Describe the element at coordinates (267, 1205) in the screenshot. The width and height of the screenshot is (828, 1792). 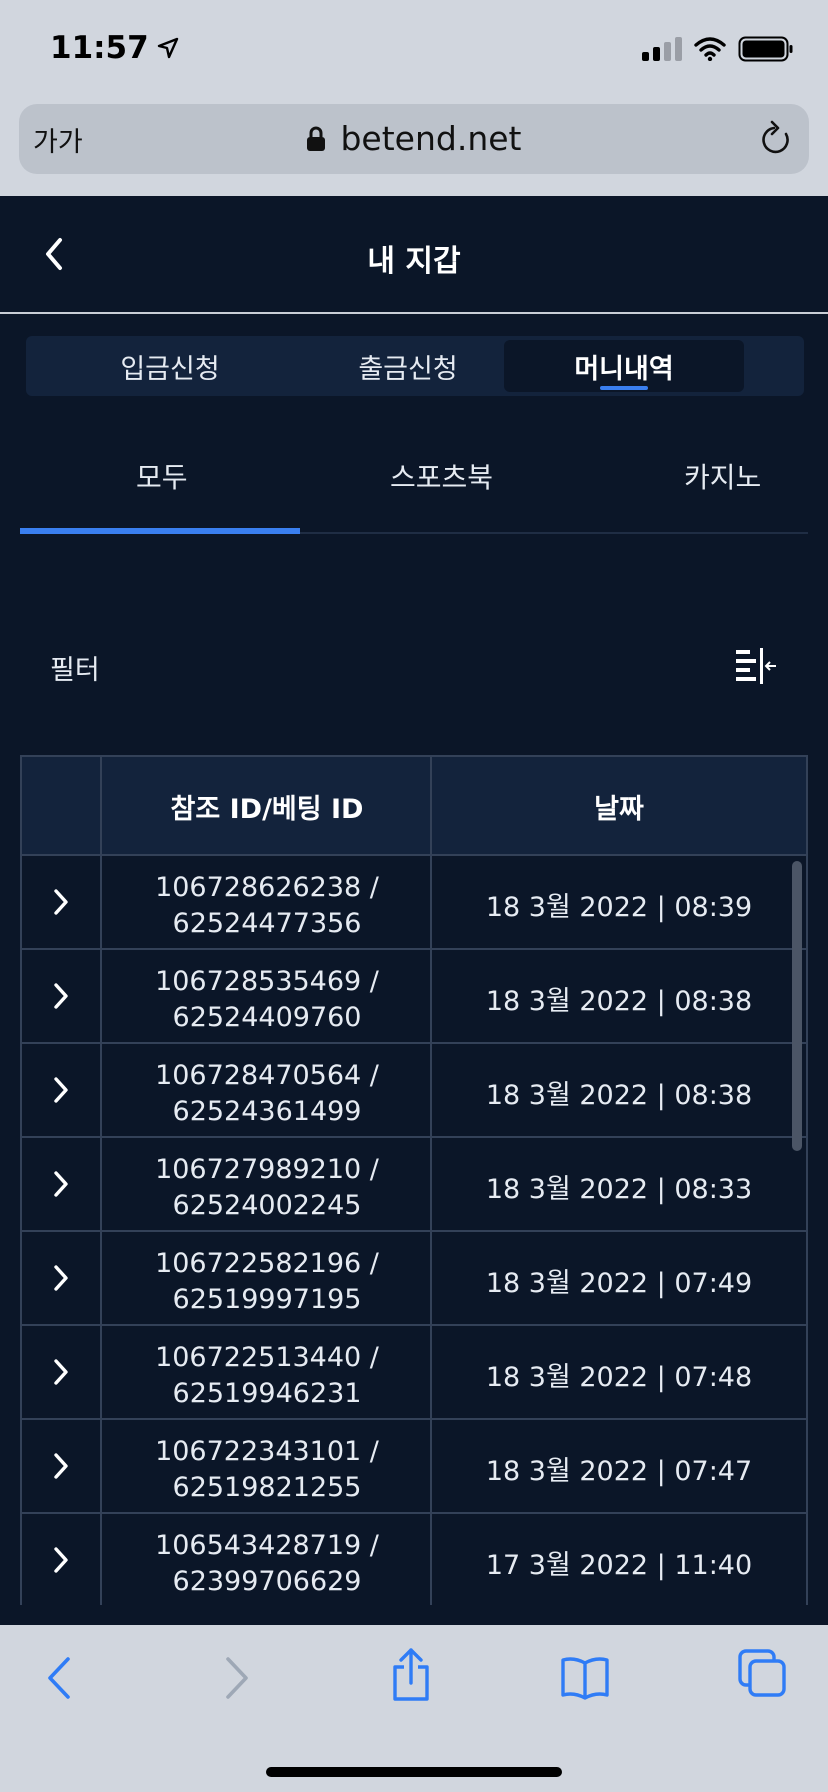
I see `bet-id: 62524002245` at that location.